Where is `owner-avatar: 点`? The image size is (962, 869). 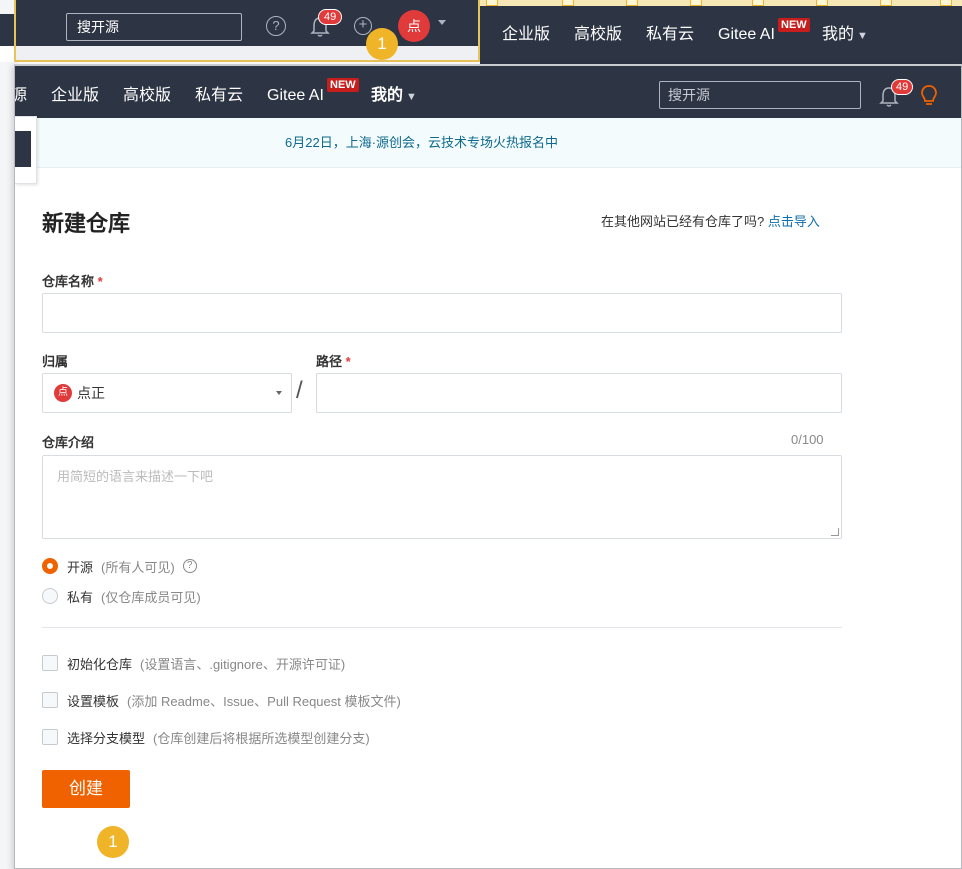 owner-avatar: 点 is located at coordinates (63, 393).